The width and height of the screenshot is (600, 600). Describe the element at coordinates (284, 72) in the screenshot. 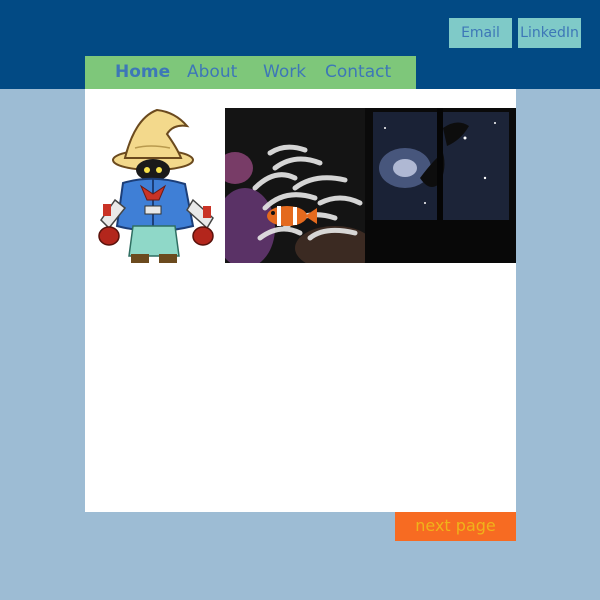

I see `nav-work-link: Work` at that location.